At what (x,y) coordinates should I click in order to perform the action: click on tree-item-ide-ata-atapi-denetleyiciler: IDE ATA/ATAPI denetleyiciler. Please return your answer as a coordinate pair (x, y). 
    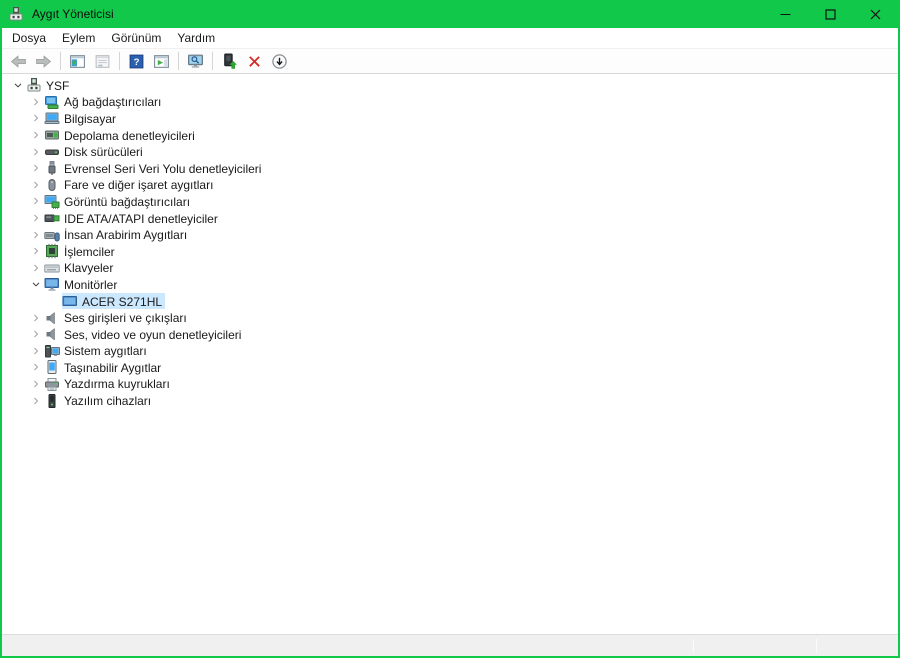
    Looking at the image, I should click on (450, 218).